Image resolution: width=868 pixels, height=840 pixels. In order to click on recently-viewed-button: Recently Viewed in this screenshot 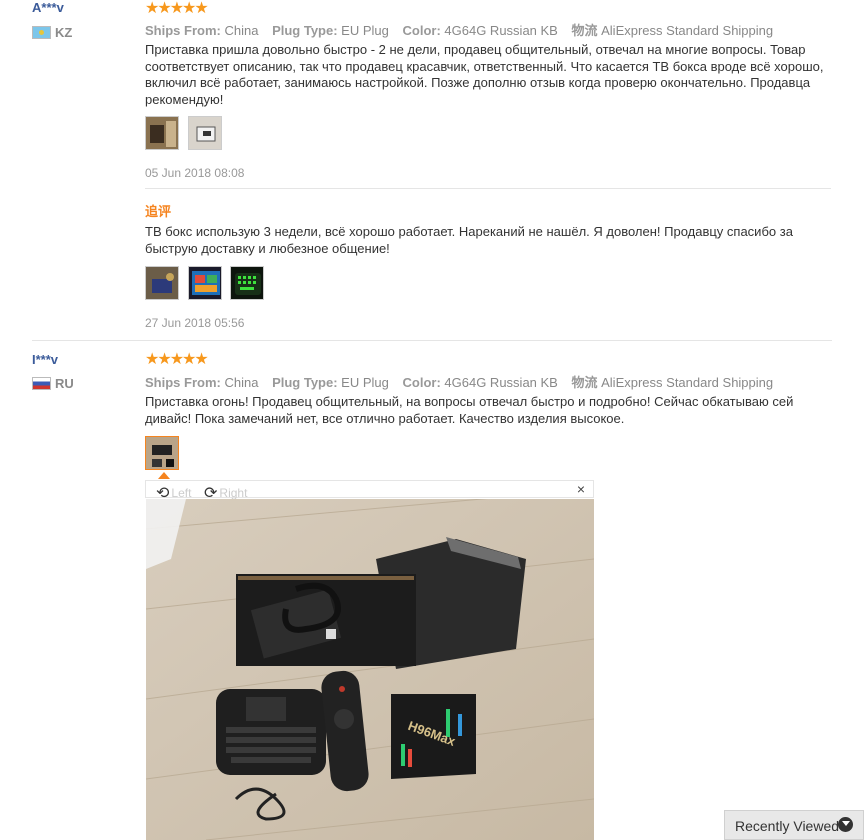, I will do `click(794, 825)`.